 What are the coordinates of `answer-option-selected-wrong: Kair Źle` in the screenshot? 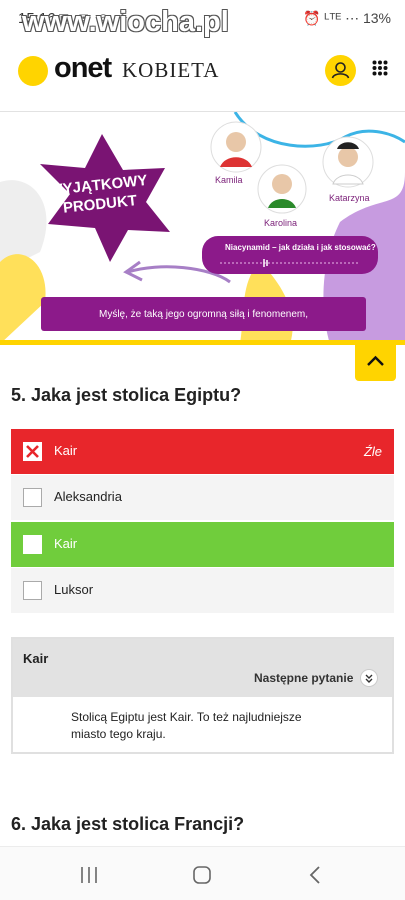 It's located at (202, 451).